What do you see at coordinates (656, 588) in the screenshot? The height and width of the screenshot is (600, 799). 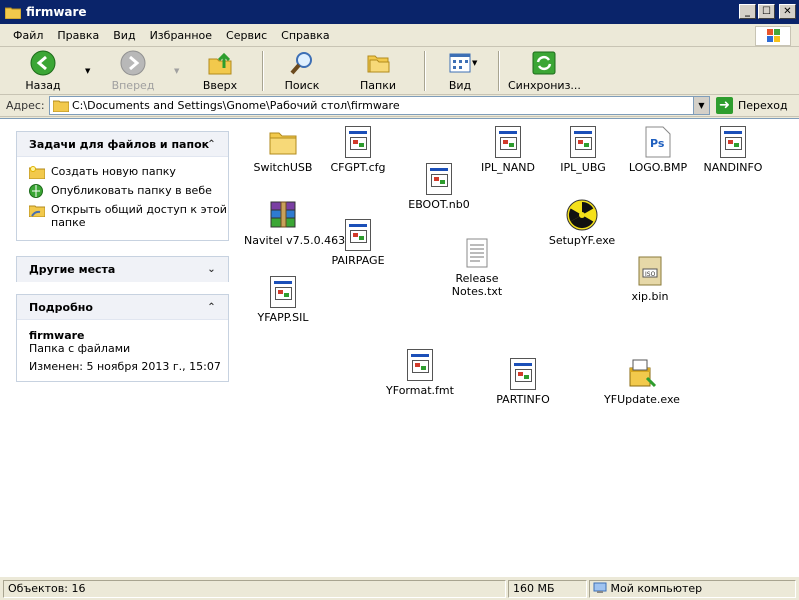 I see `status-location: Мой компьютер` at bounding box center [656, 588].